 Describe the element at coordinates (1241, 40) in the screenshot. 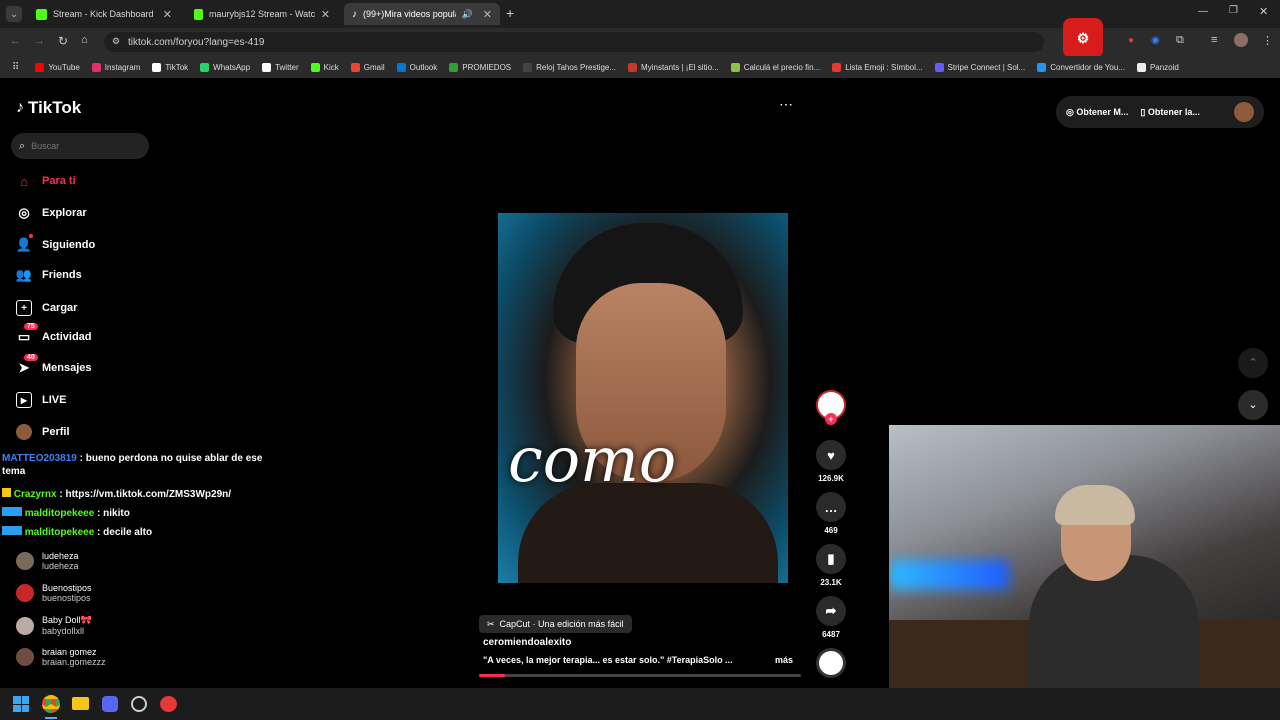

I see `profile-avatar` at that location.